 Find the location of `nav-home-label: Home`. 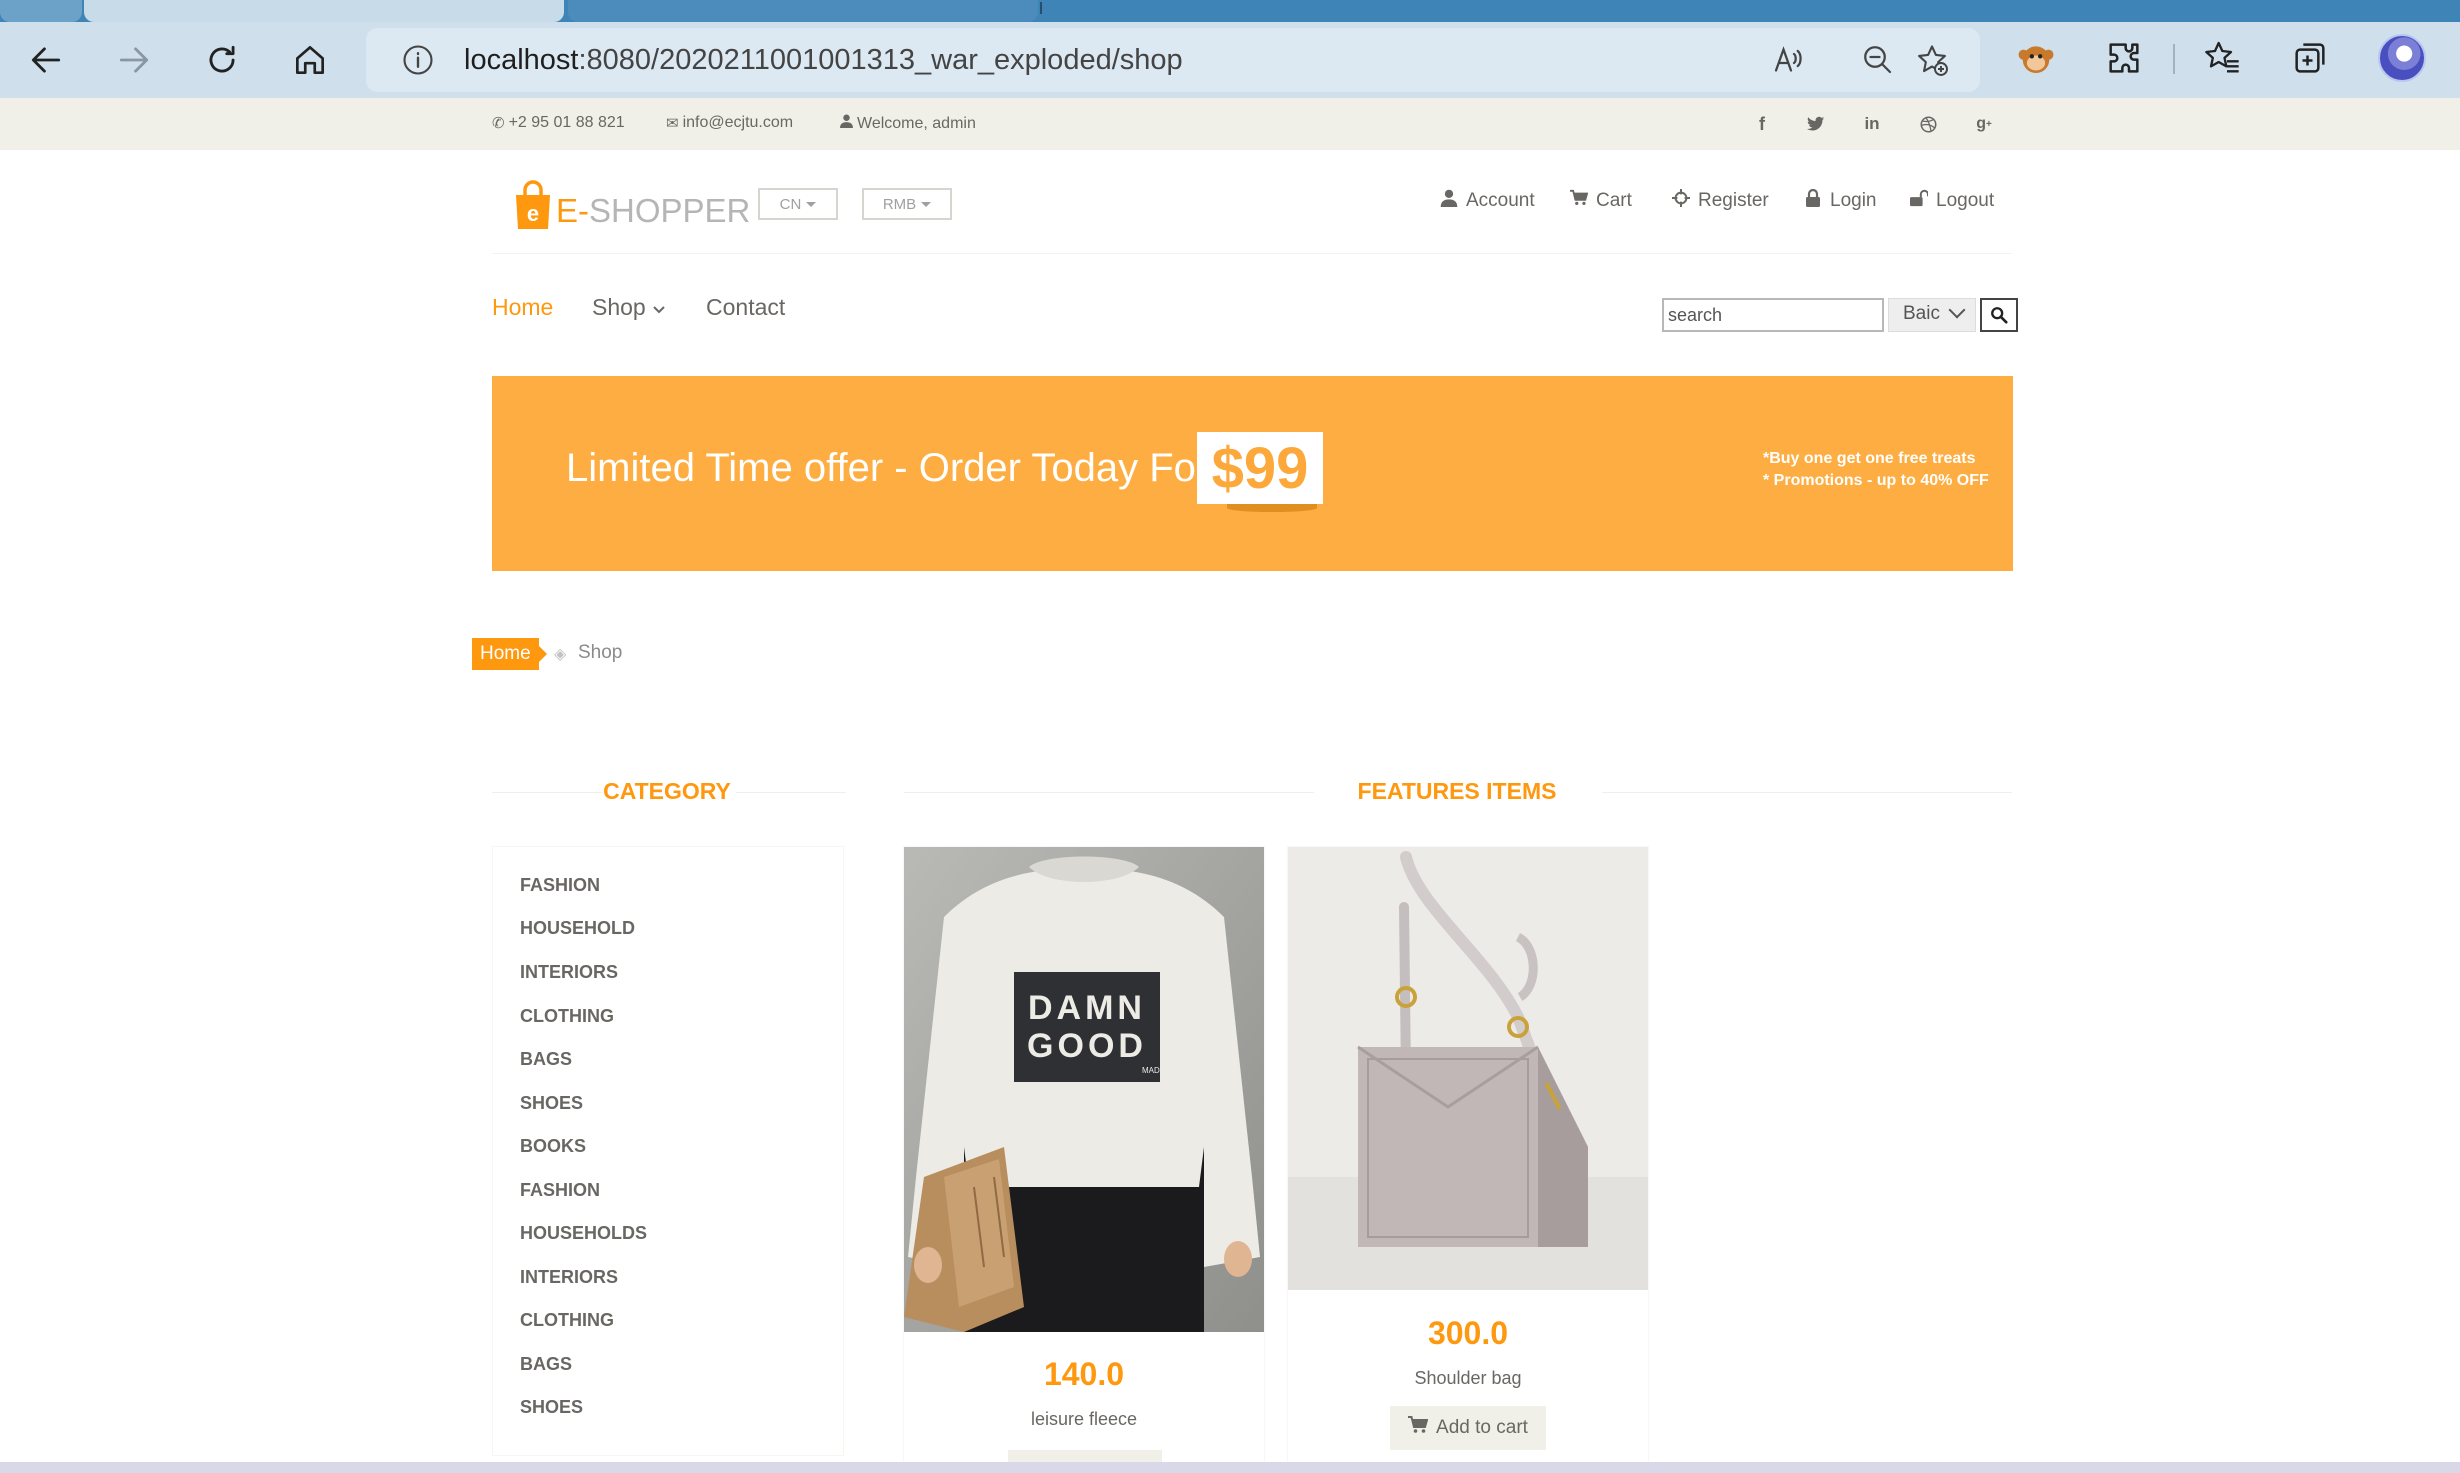

nav-home-label: Home is located at coordinates (523, 307).